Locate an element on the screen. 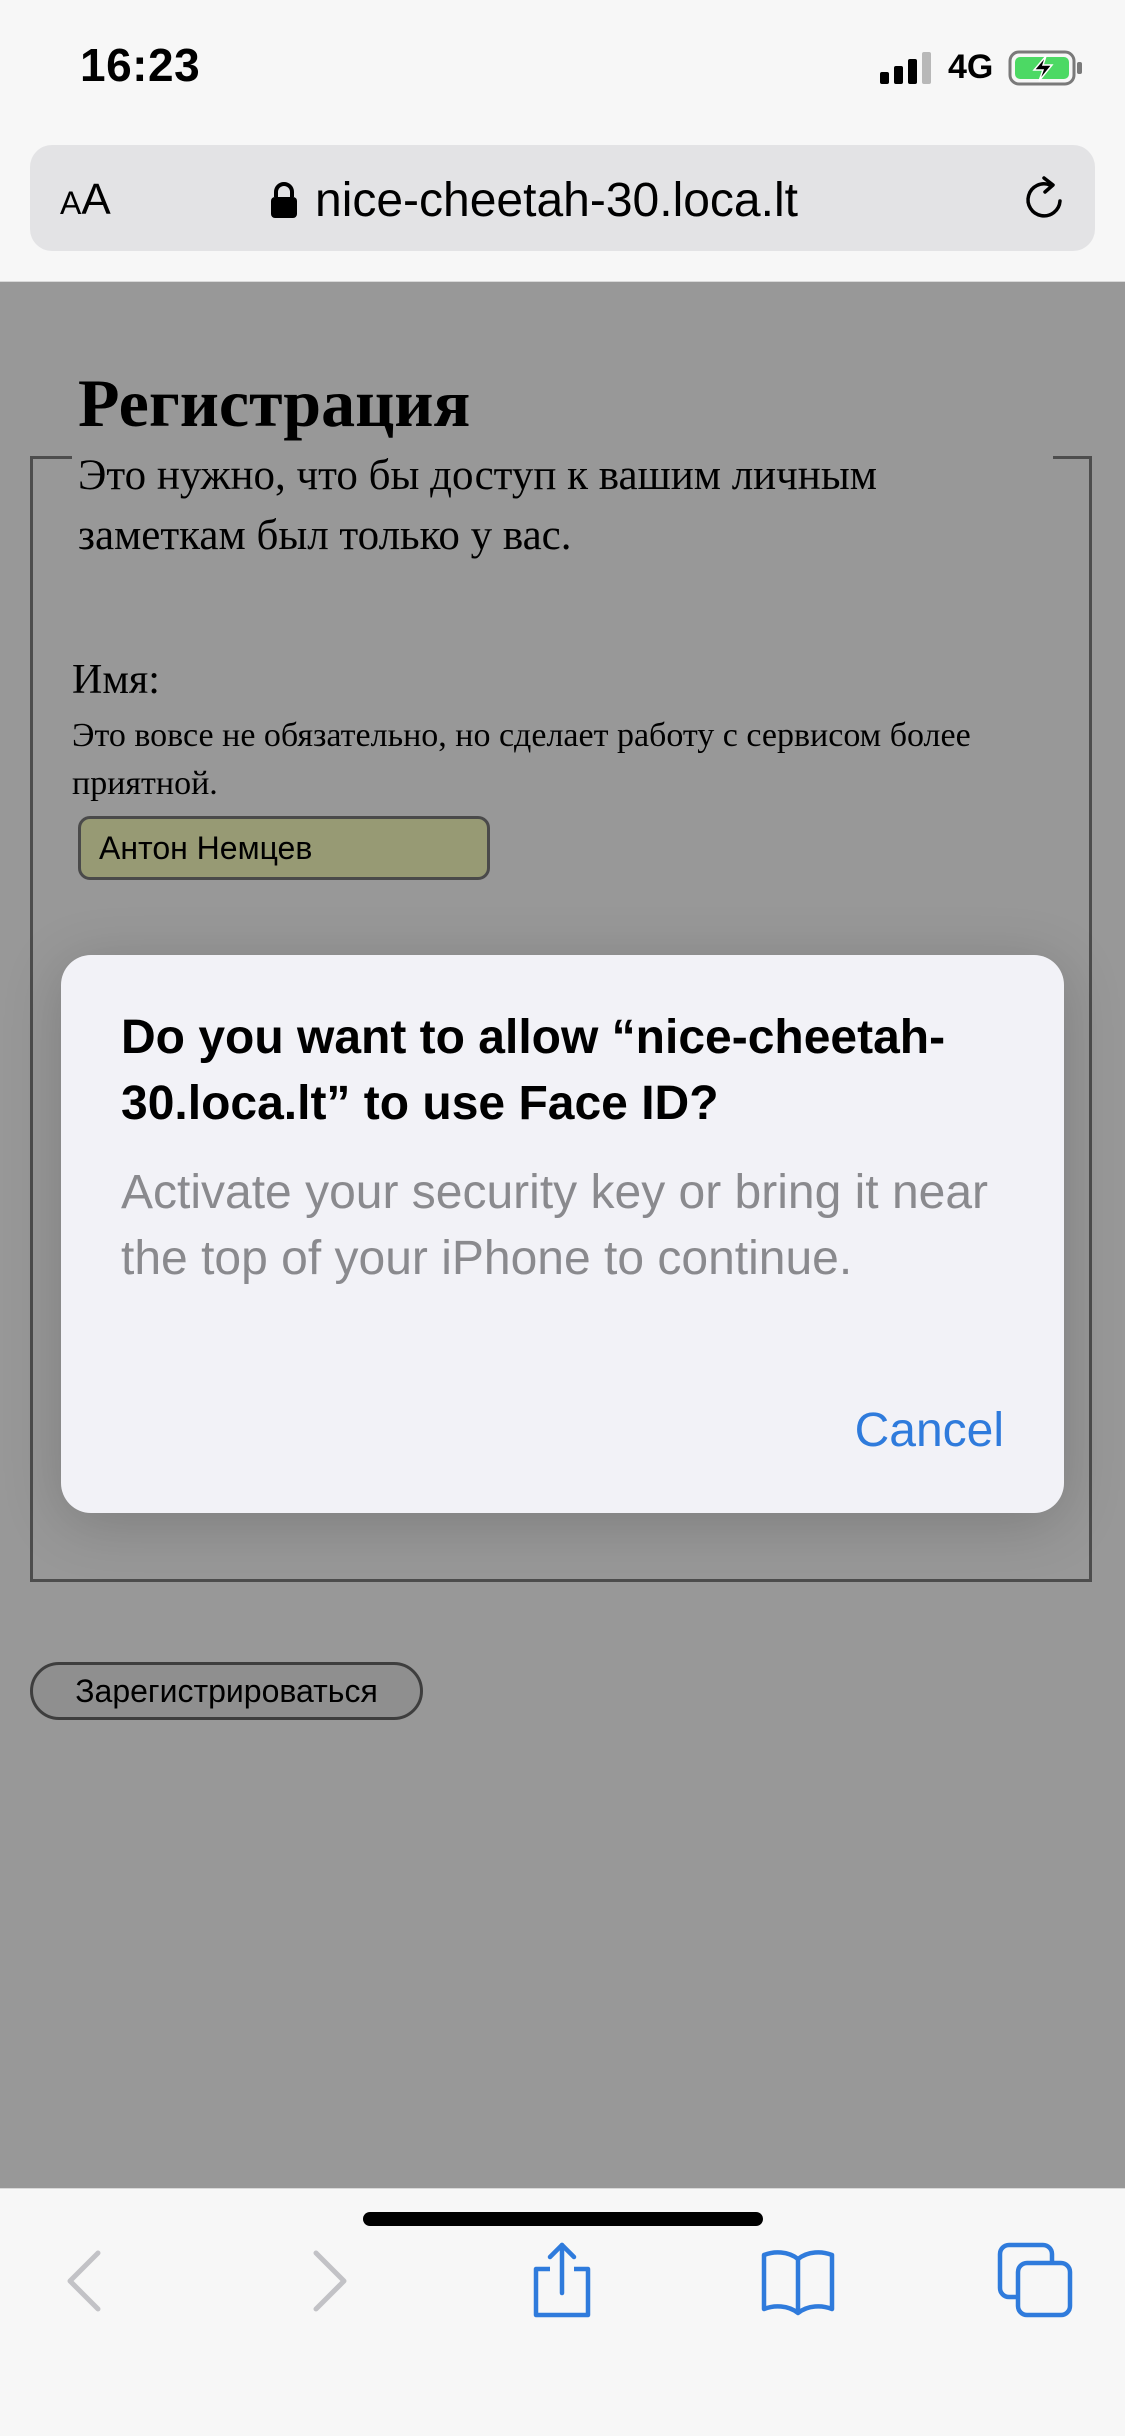 The height and width of the screenshot is (2436, 1125). share-icon is located at coordinates (562, 2281).